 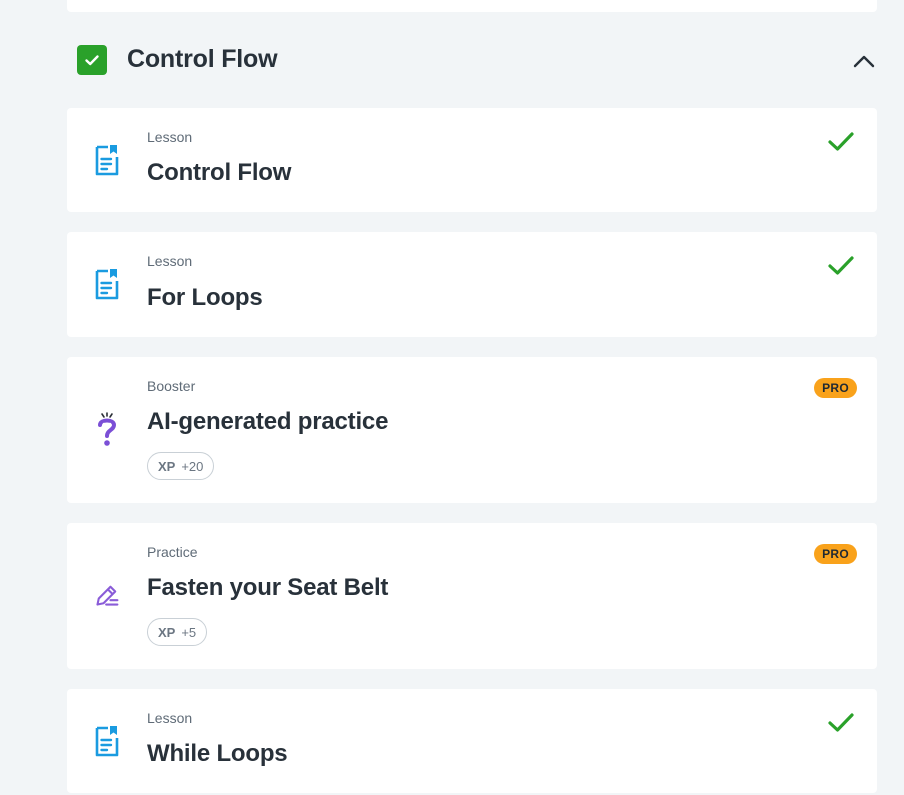 I want to click on xp-reward-chip: XP +5, so click(x=177, y=632).